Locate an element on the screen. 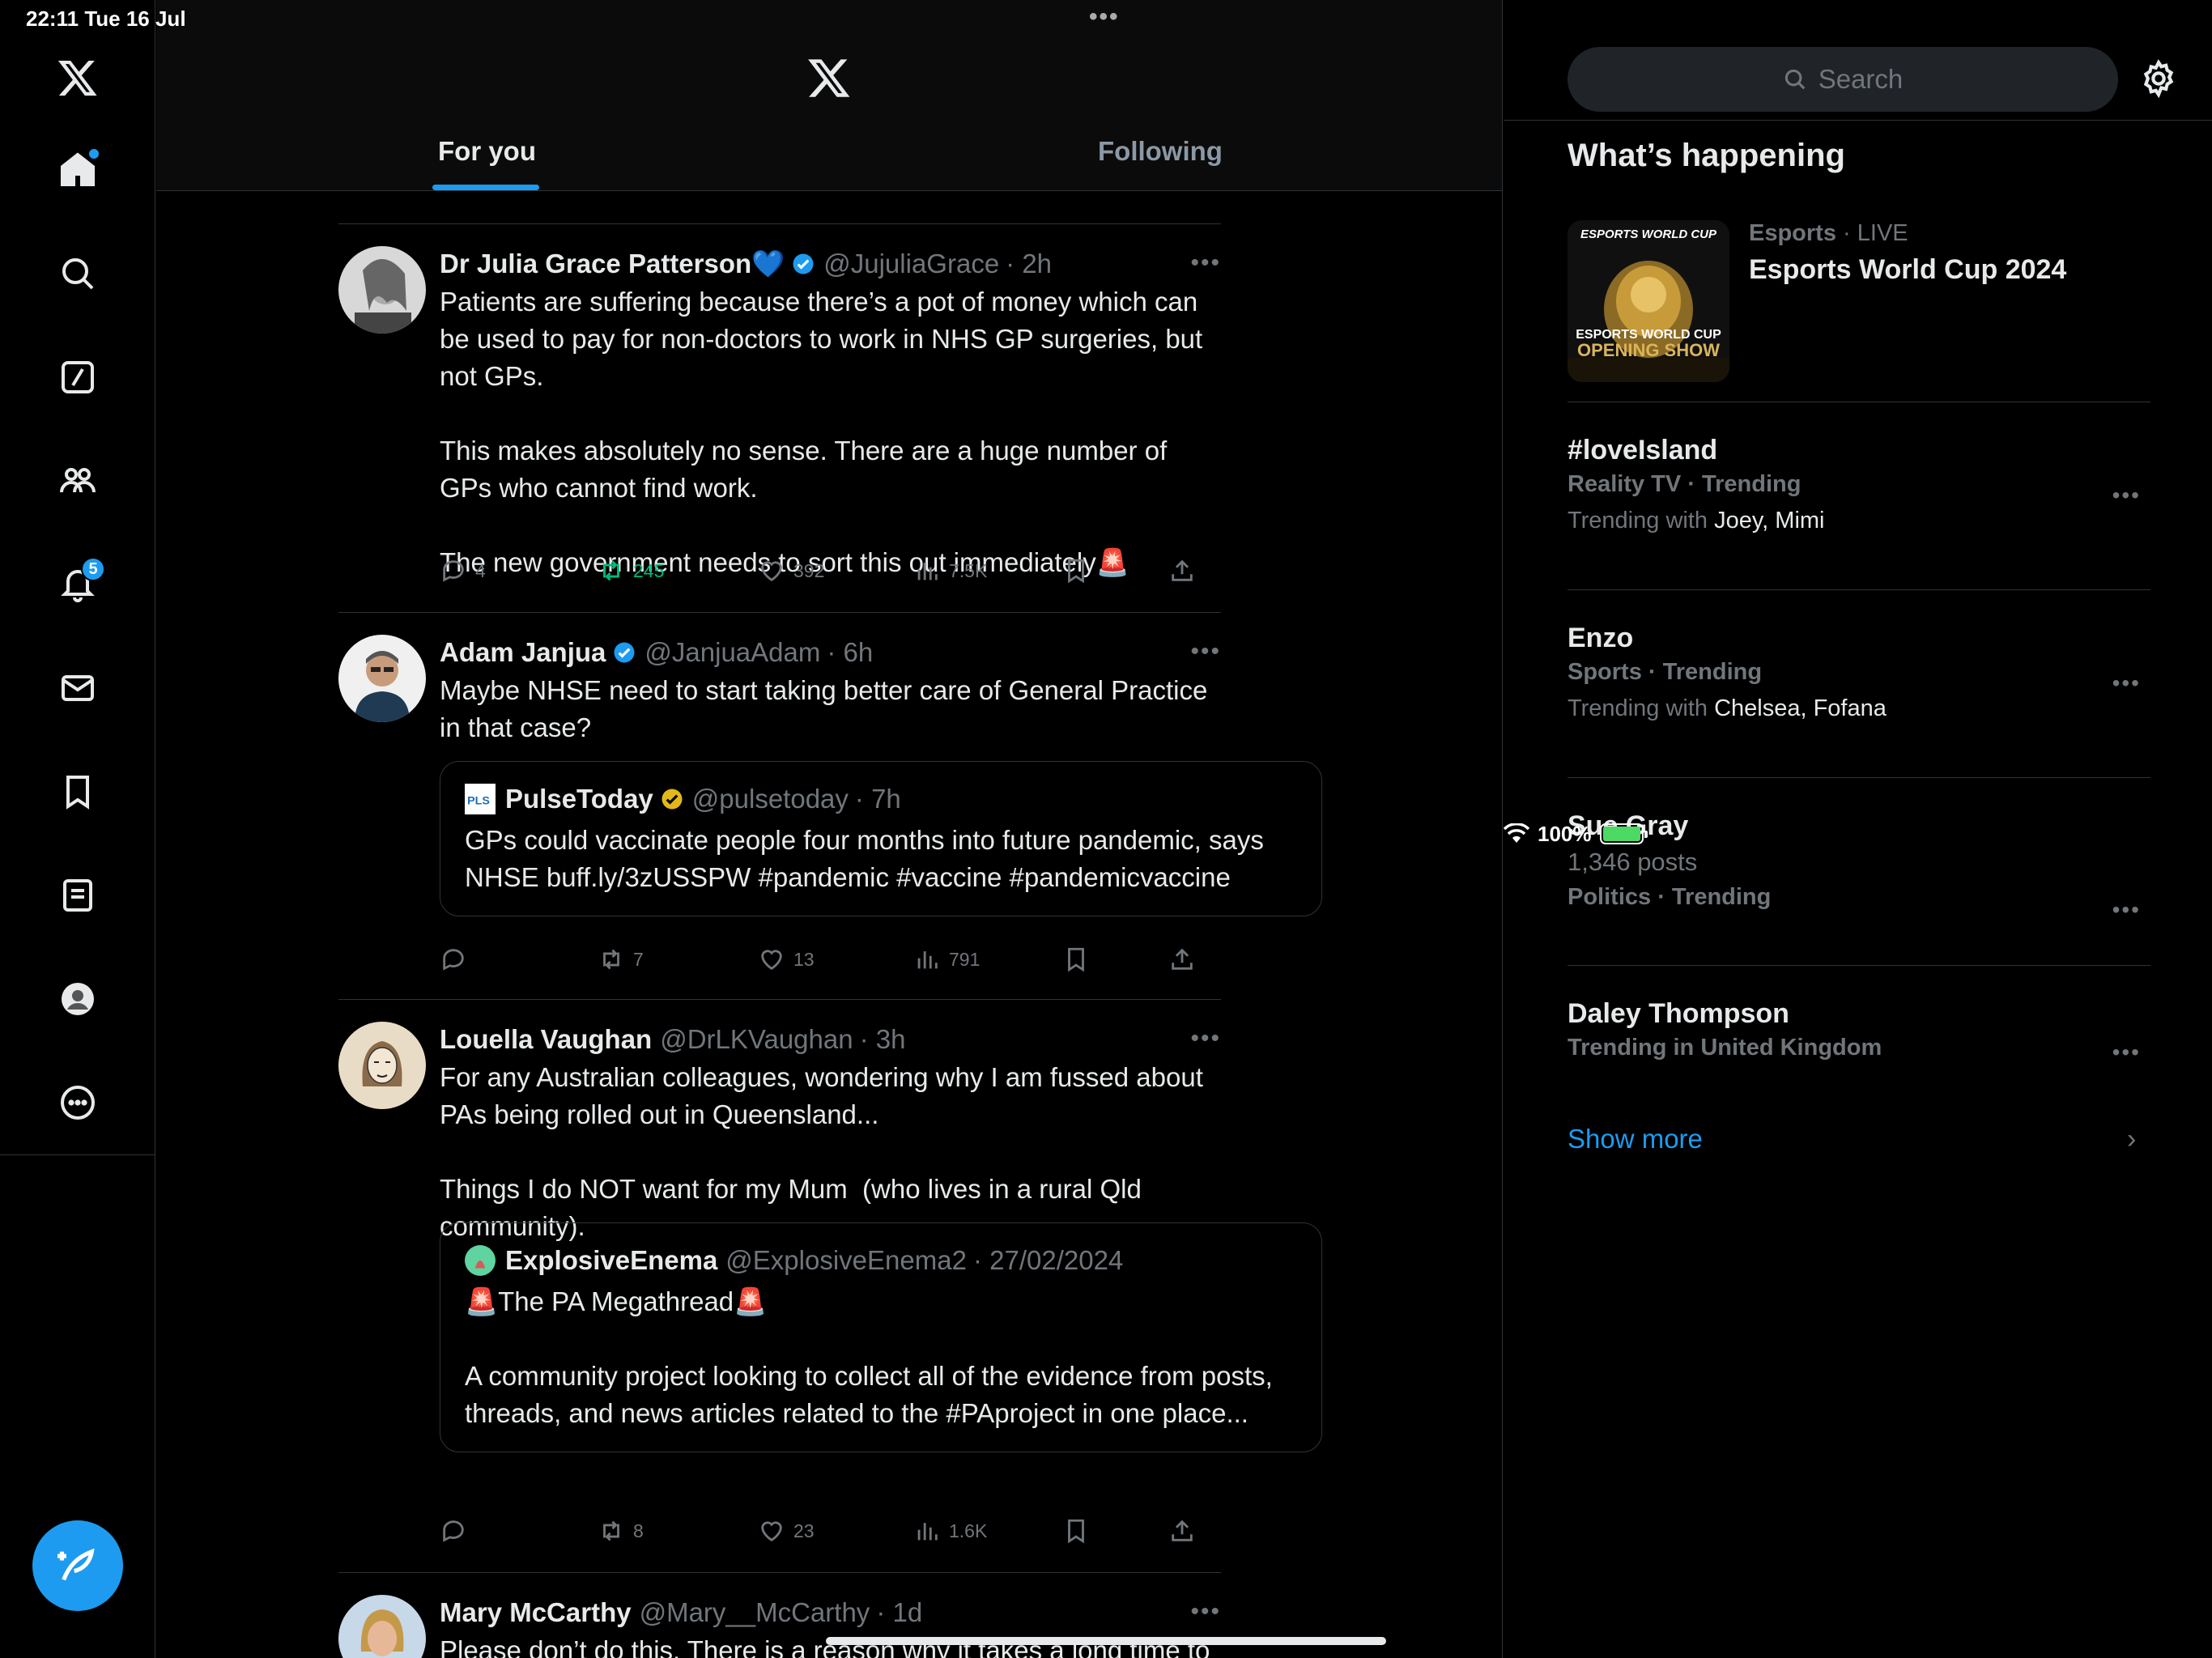  lists-icon is located at coordinates (77, 895).